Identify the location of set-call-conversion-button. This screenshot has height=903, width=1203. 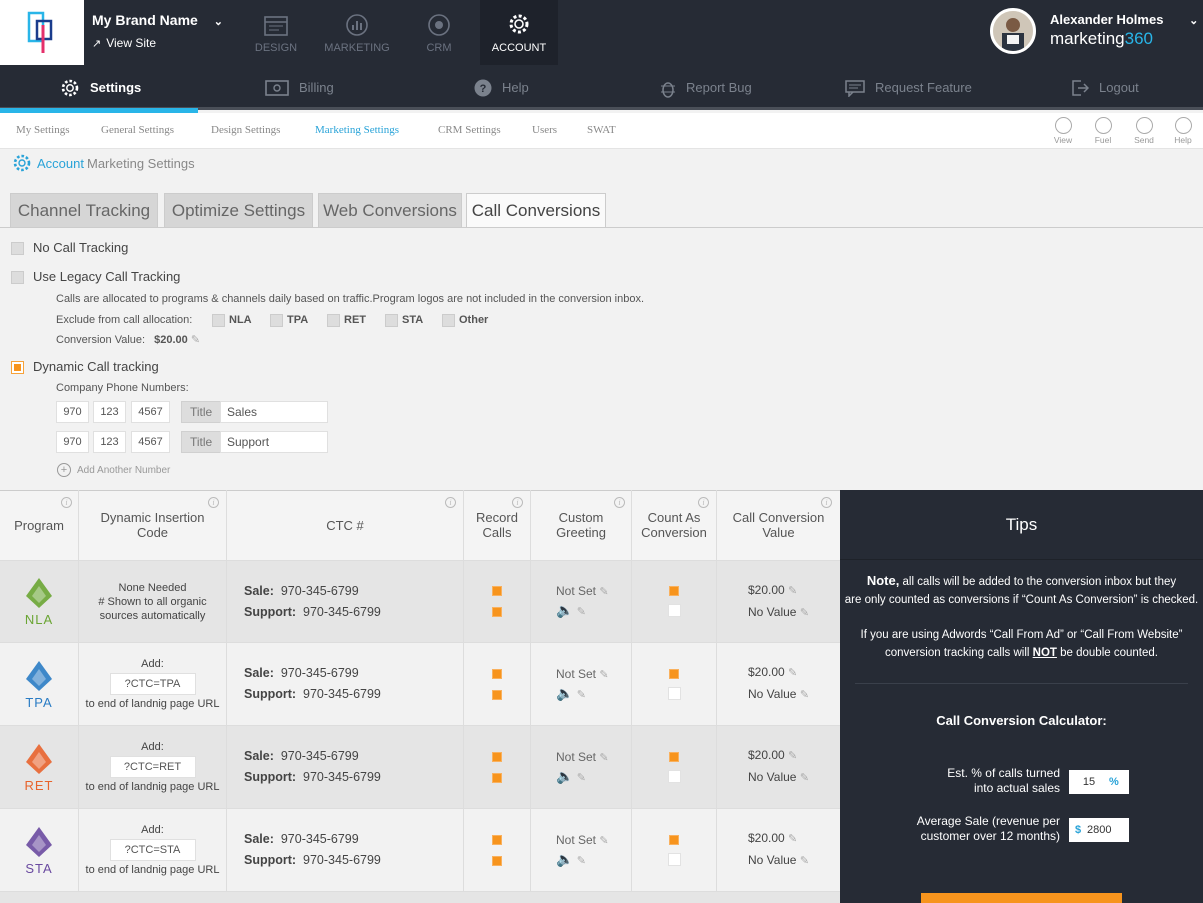
(1021, 898).